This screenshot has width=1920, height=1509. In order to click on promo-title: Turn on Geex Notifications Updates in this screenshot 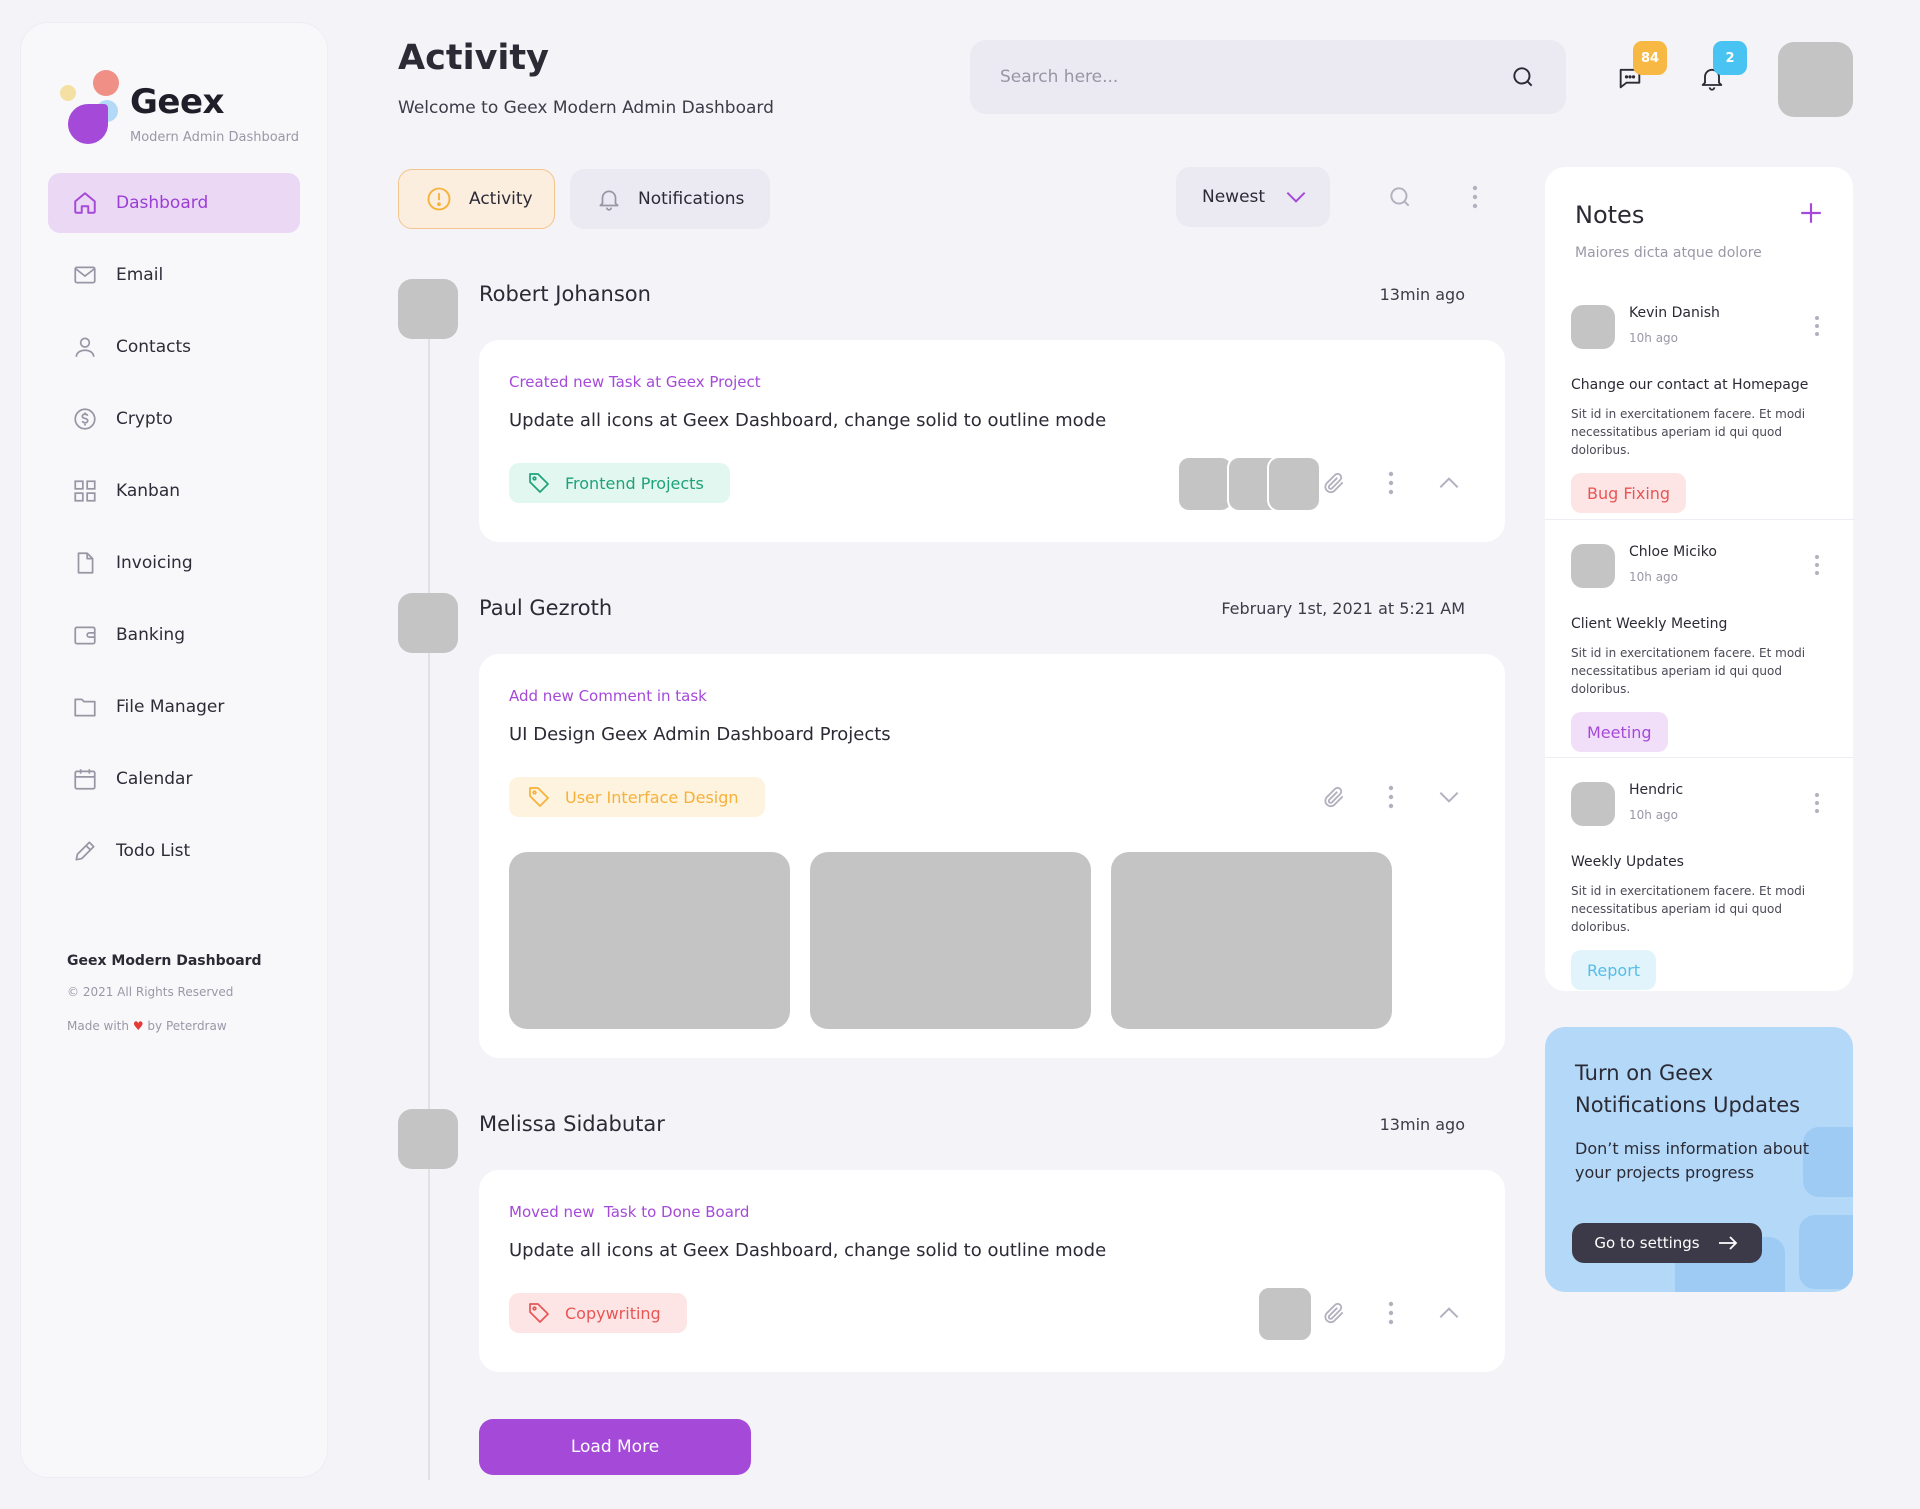, I will do `click(1688, 1089)`.